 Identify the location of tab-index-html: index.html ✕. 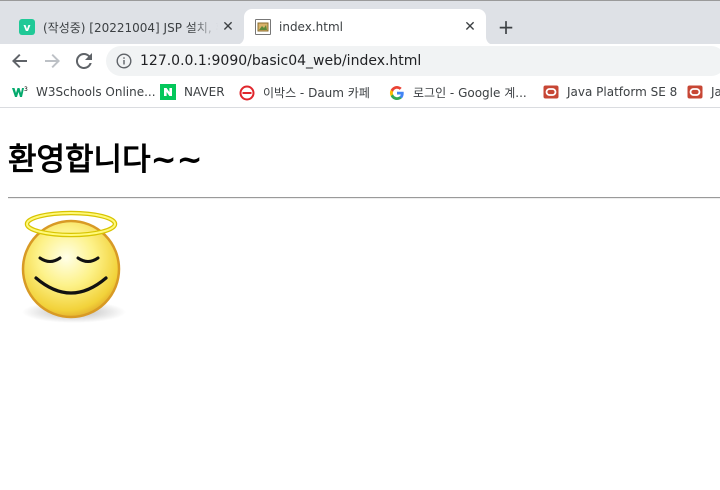
(365, 27).